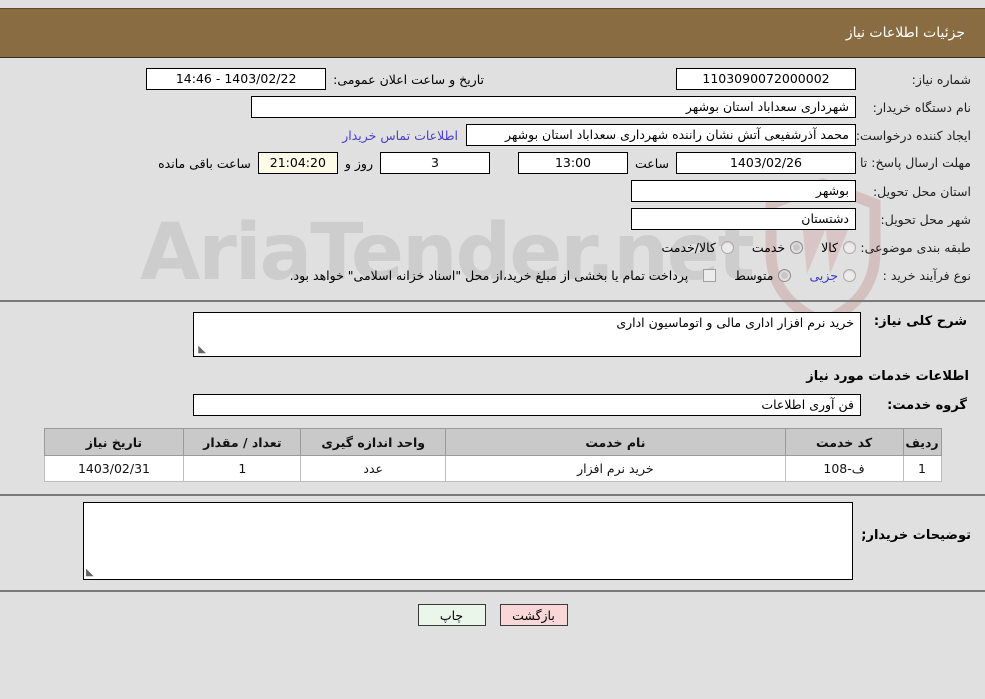 The height and width of the screenshot is (699, 985). I want to click on table-row: 1 ف-108 خرید نرم افزار عدد 1 1403/02/31, so click(492, 468).